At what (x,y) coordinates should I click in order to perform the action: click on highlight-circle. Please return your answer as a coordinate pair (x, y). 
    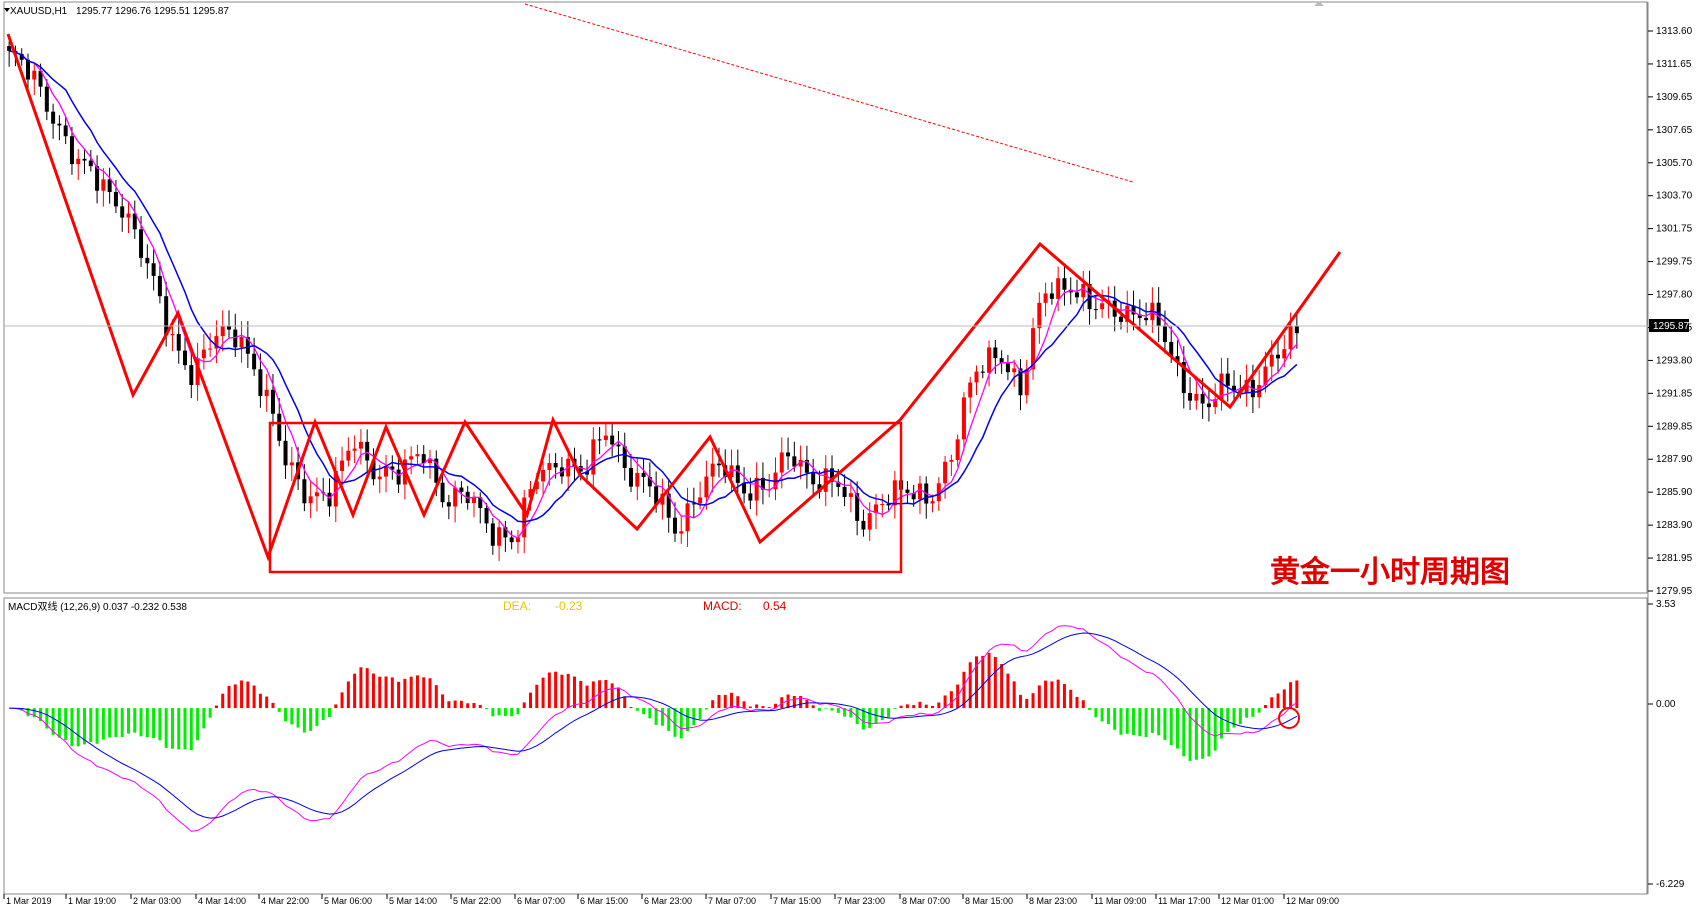
    Looking at the image, I should click on (1289, 718).